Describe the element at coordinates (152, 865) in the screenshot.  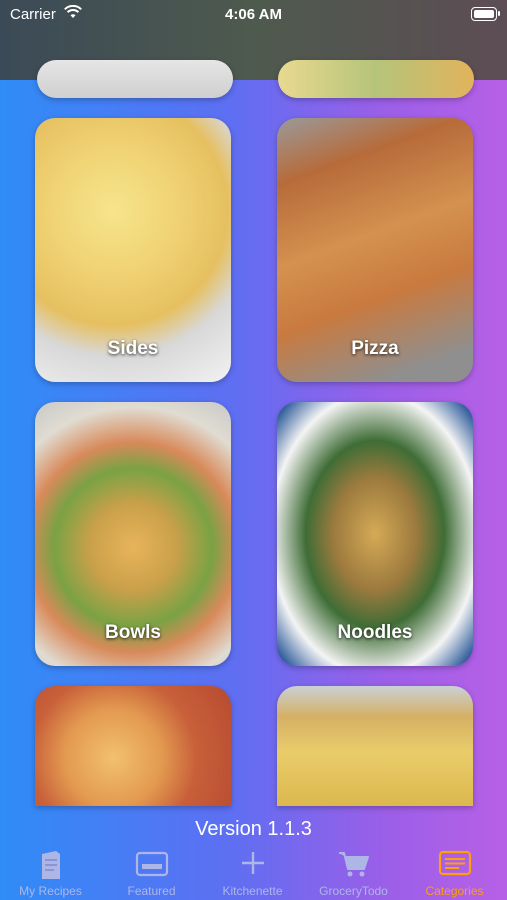
I see `card-icon` at that location.